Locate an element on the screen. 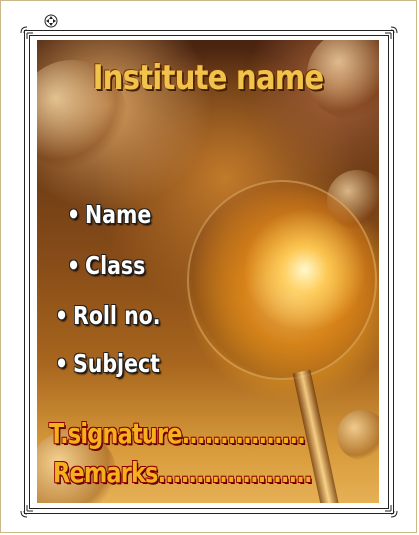 This screenshot has width=419, height=535. field-class: • Class is located at coordinates (106, 265).